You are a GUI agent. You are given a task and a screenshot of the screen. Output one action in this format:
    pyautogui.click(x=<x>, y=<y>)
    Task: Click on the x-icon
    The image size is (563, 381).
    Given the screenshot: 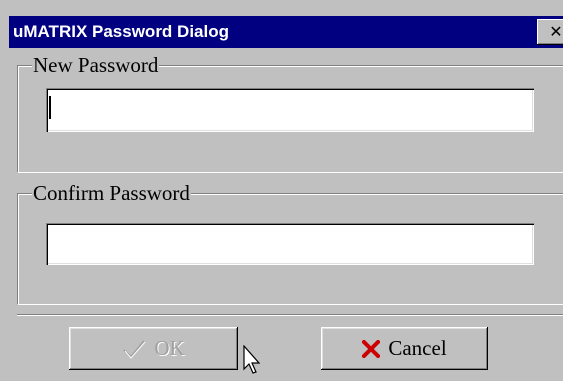 What is the action you would take?
    pyautogui.click(x=371, y=348)
    